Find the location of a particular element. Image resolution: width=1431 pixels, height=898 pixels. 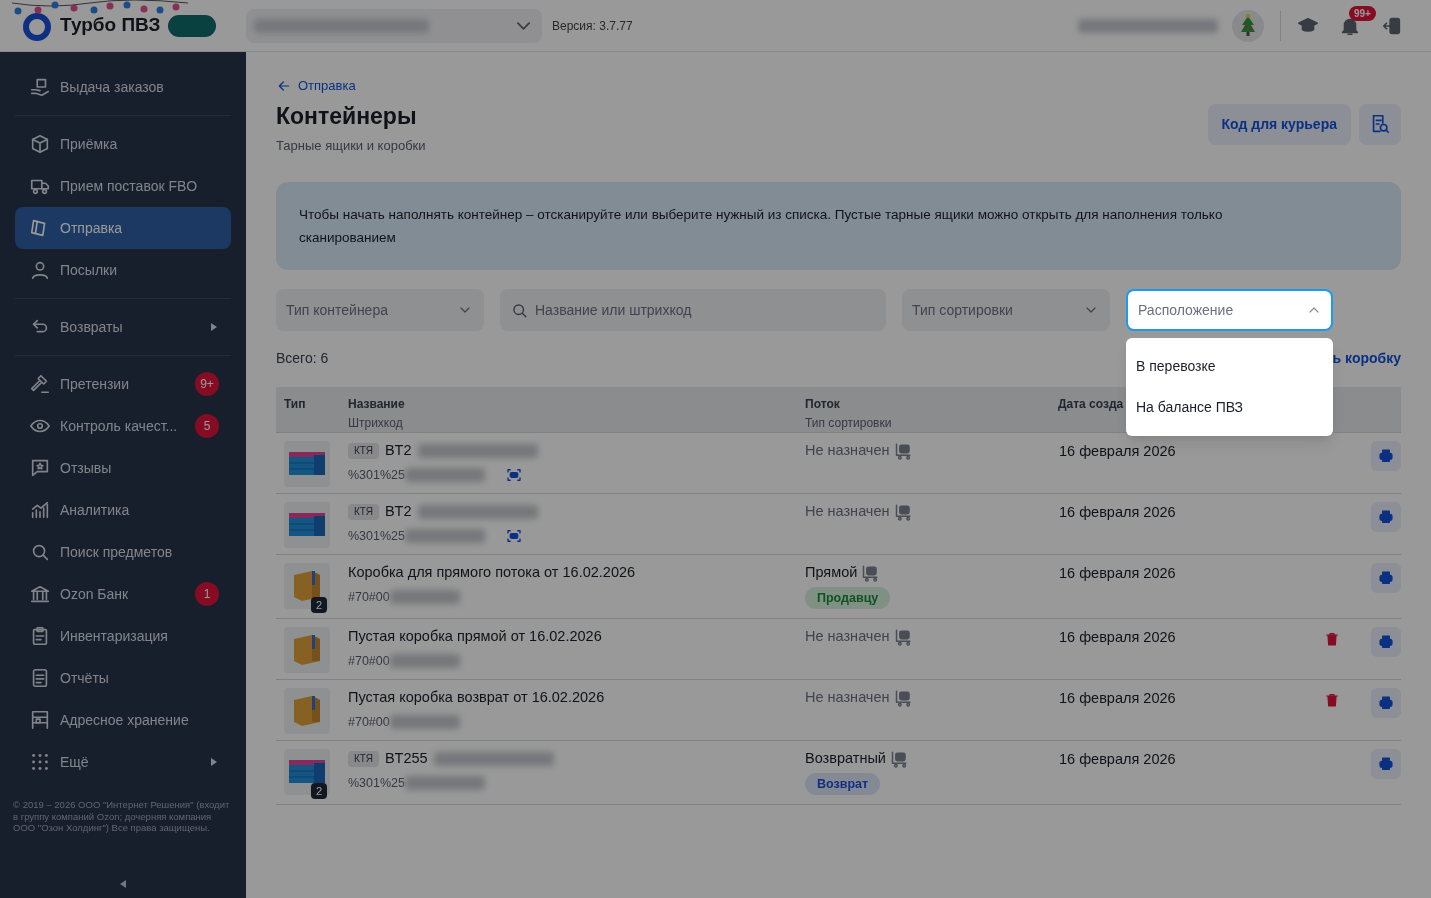

chevron-down-icon is located at coordinates (523, 25).